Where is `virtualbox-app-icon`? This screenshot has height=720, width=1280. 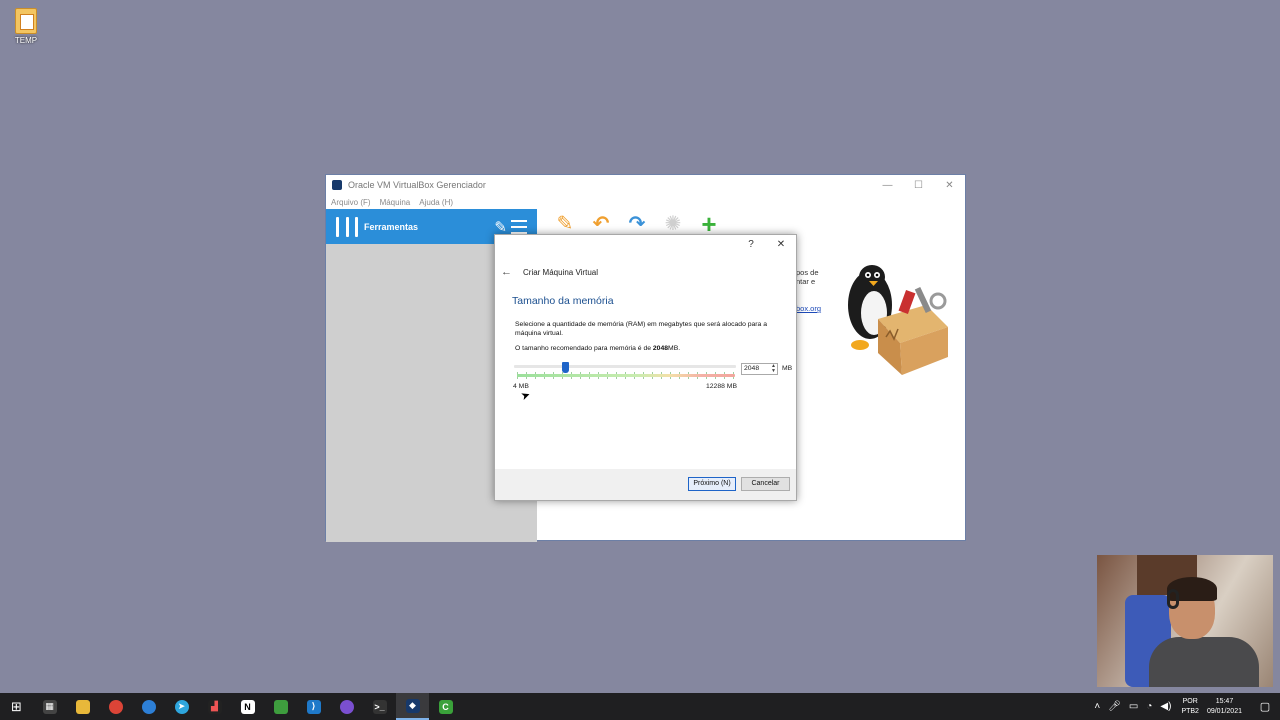 virtualbox-app-icon is located at coordinates (337, 185).